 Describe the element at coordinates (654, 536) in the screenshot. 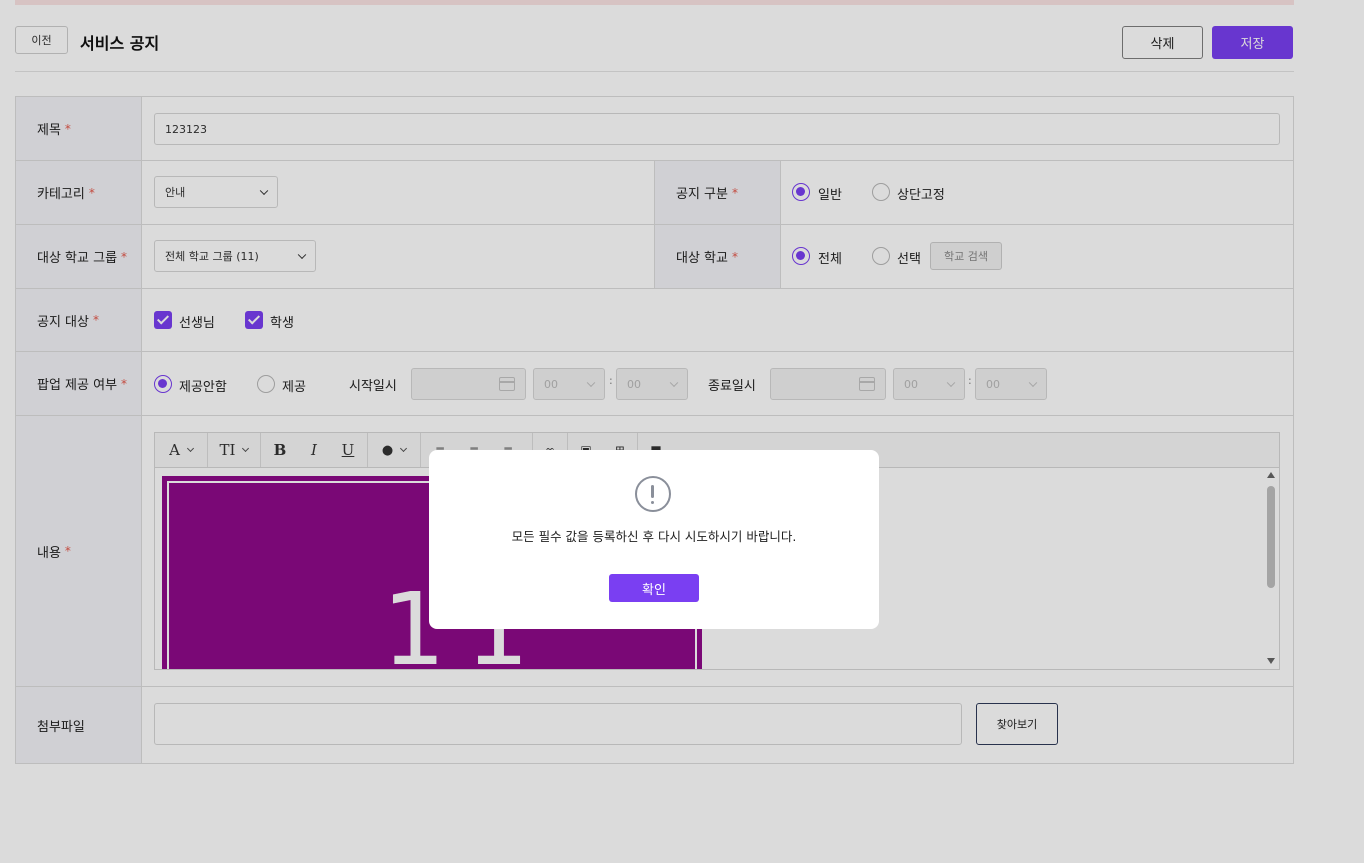

I see `modal-message: 모든 필수 값을 등록하신 후 다시 시도하시기 바랍니다.` at that location.